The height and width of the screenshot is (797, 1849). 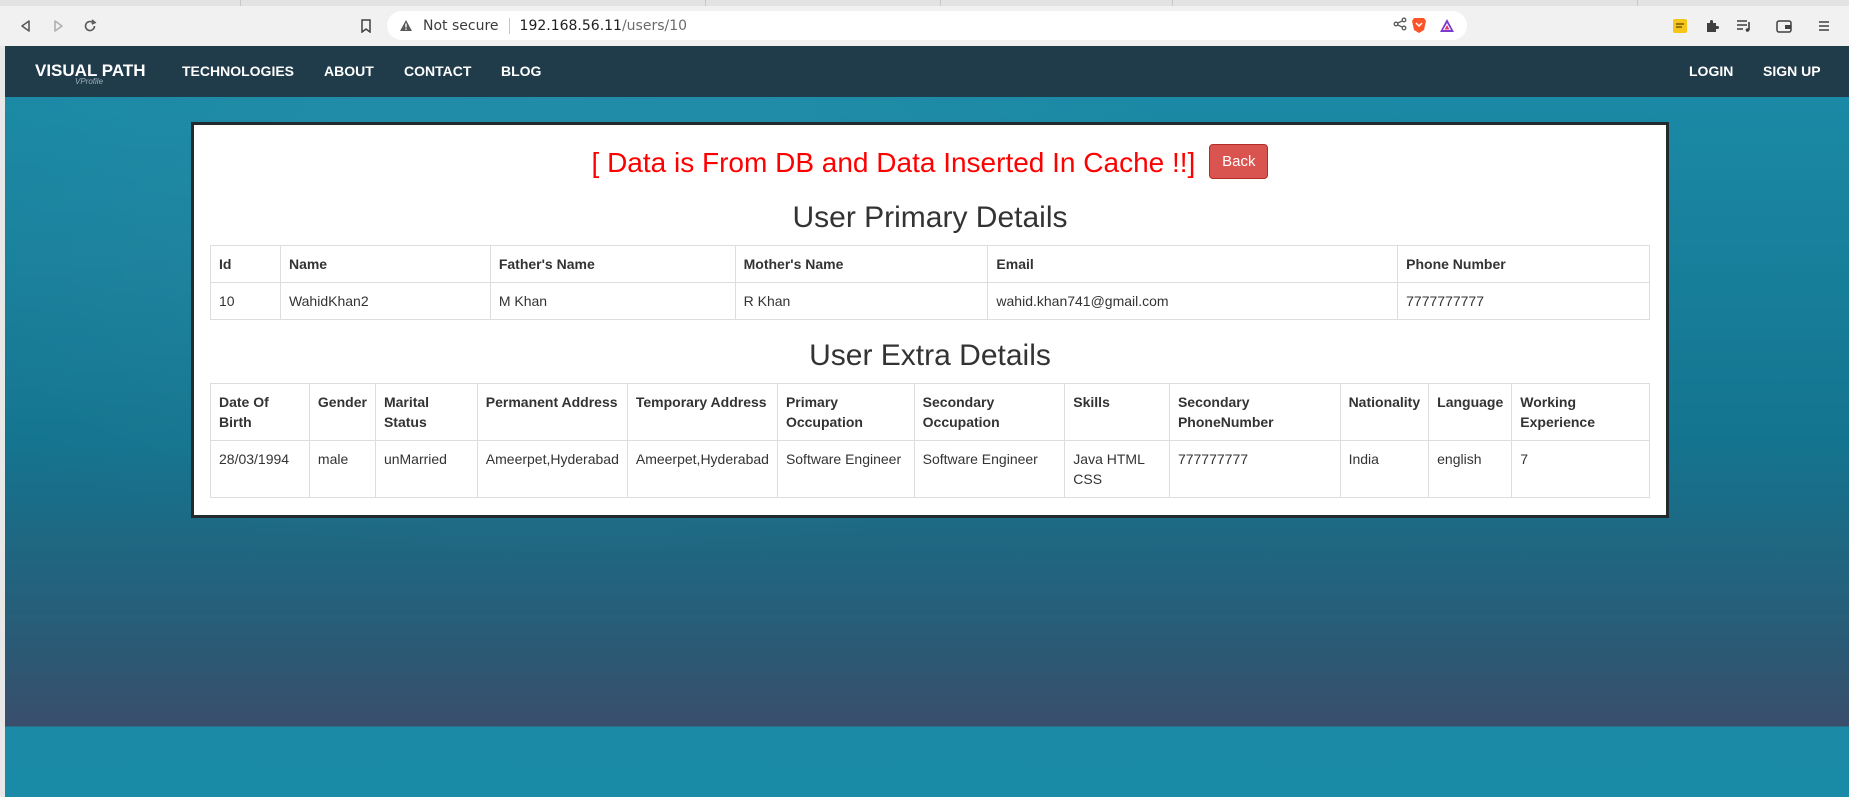 What do you see at coordinates (349, 71) in the screenshot?
I see `nav-link-about: ABOUT` at bounding box center [349, 71].